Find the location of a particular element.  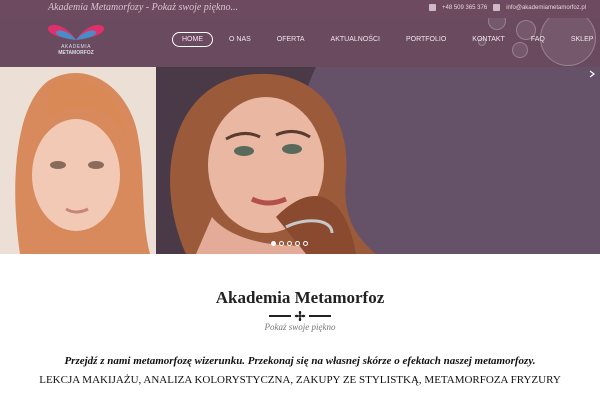

before-photo is located at coordinates (78, 160).